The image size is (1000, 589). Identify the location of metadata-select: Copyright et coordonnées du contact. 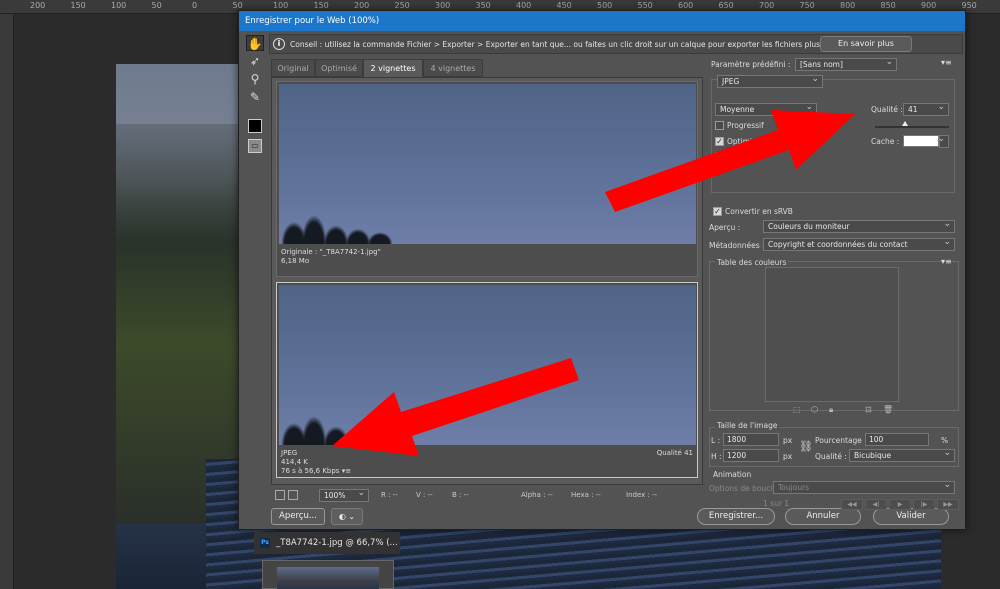
(859, 244).